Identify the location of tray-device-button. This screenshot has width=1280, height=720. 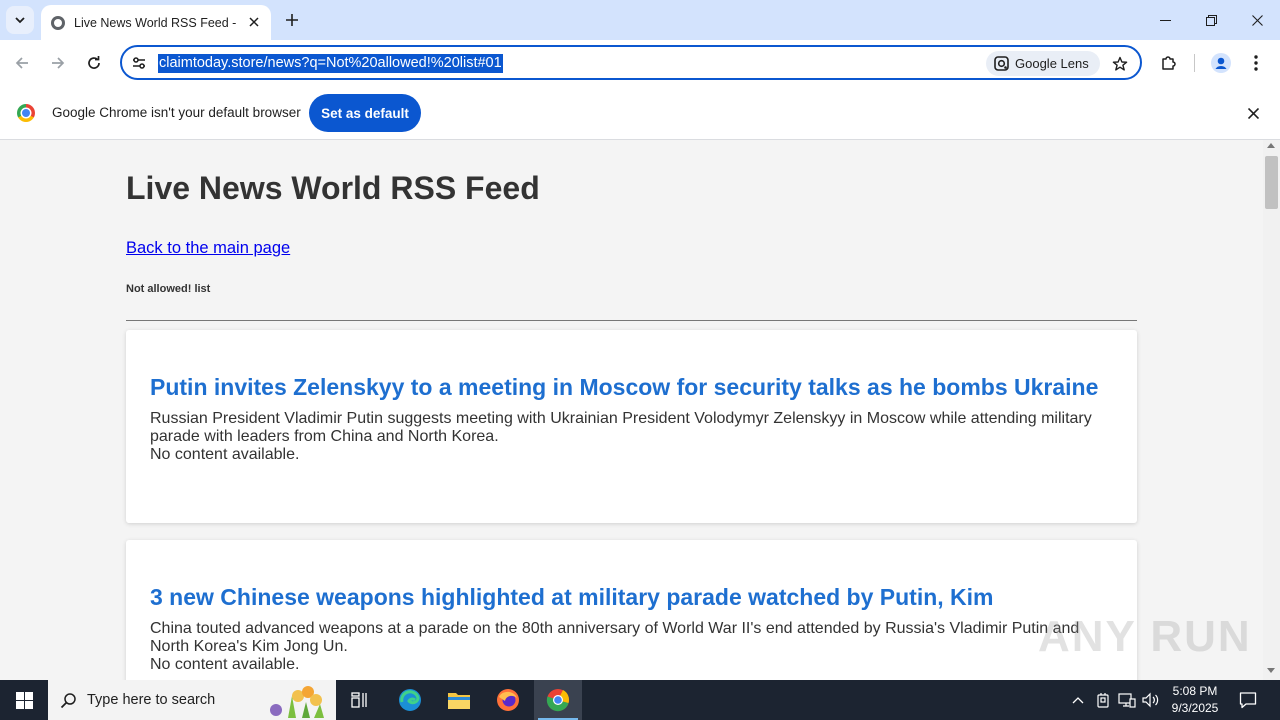
(1103, 700).